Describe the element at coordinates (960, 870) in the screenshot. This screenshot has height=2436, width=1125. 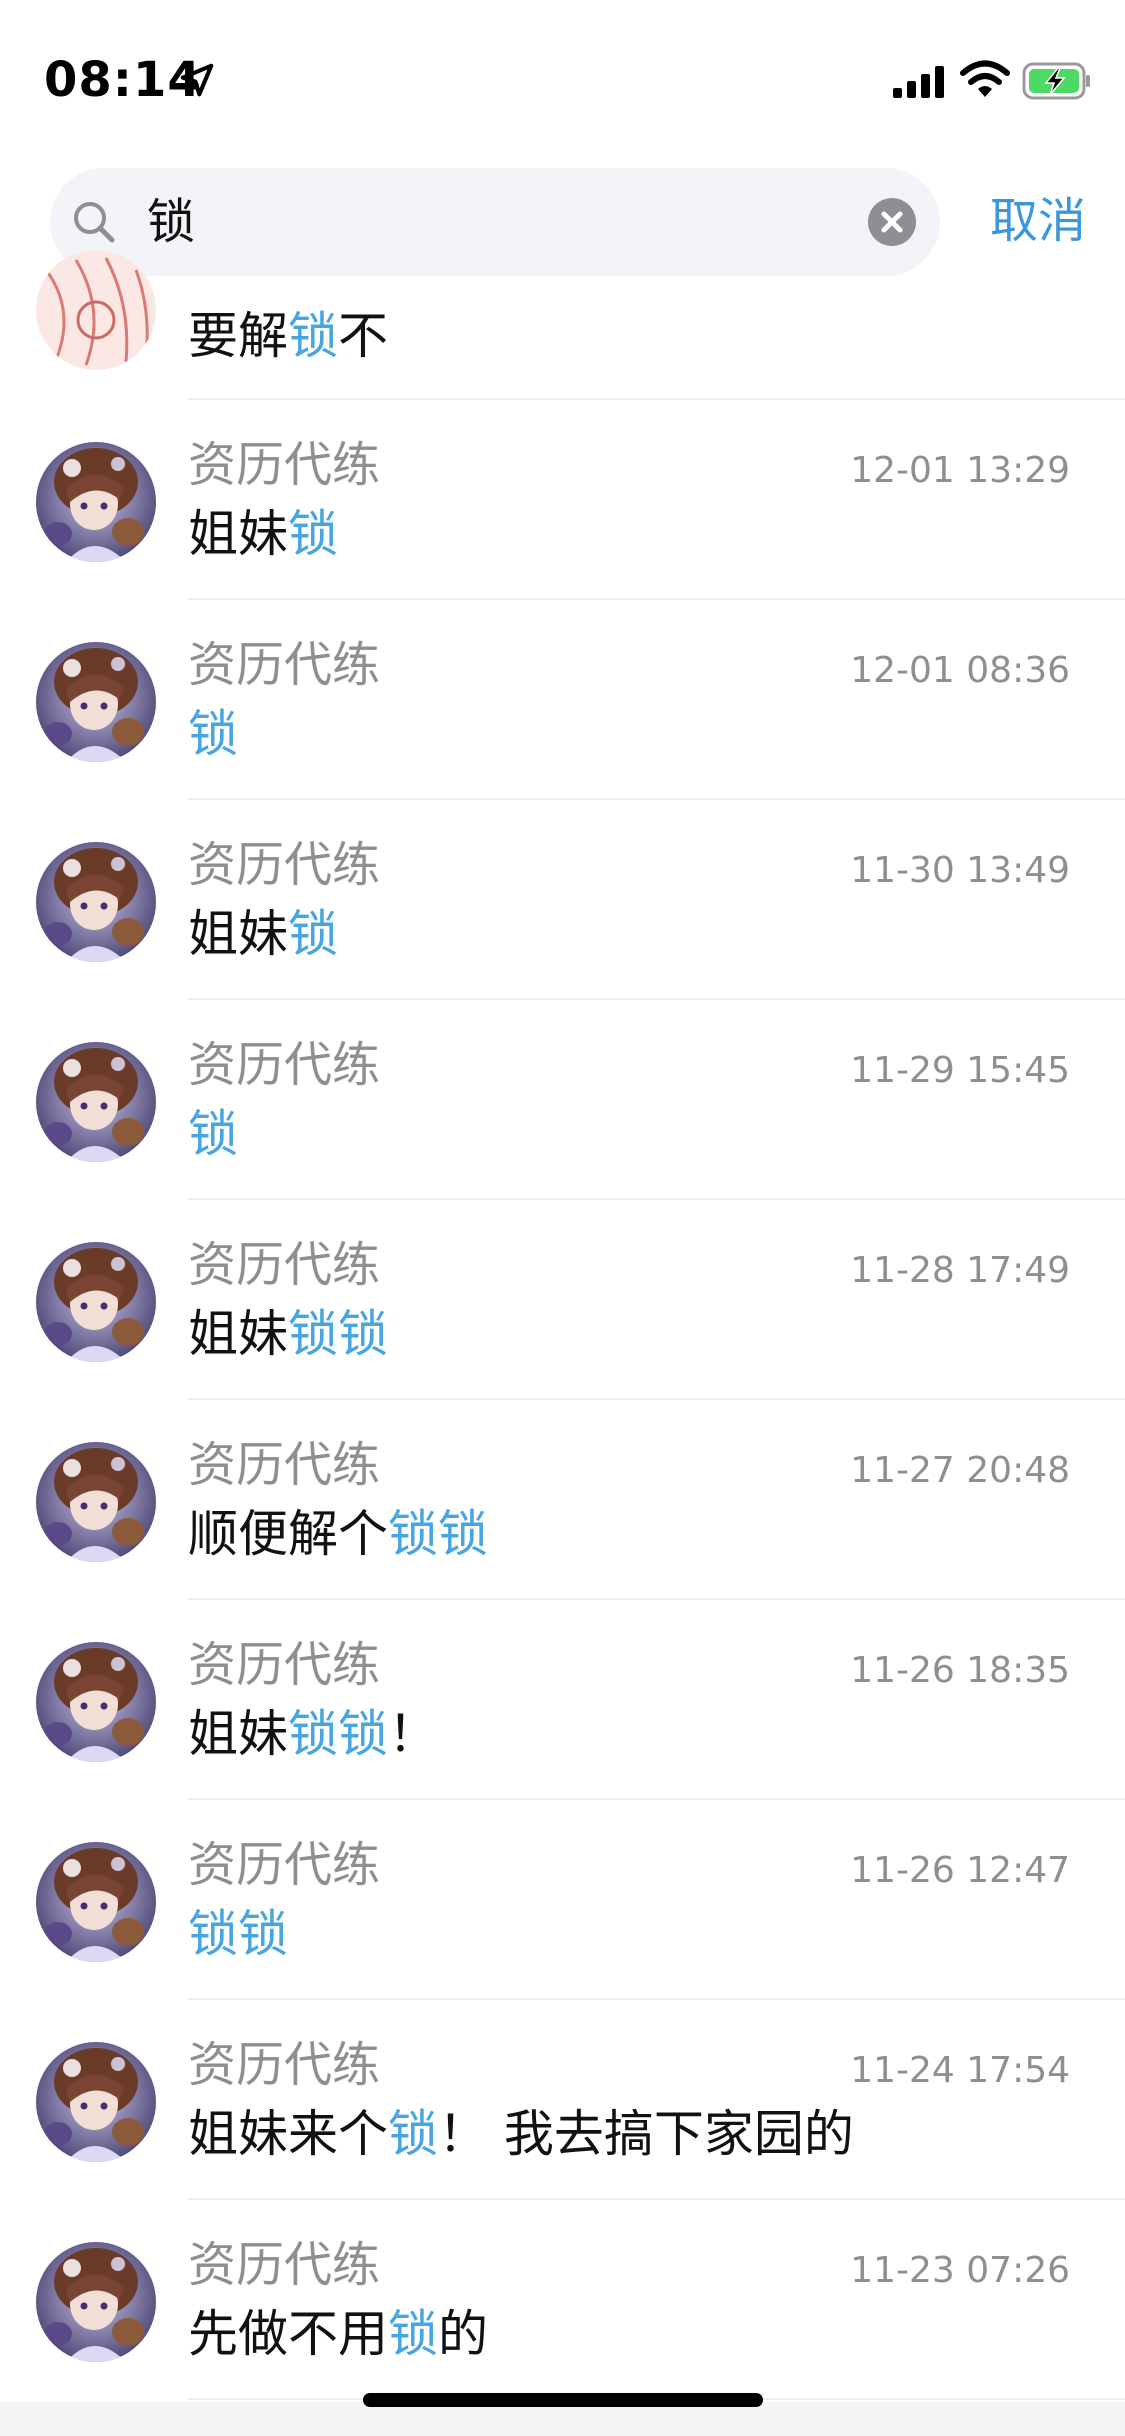
I see `message-timestamp: 11-30 13:49` at that location.